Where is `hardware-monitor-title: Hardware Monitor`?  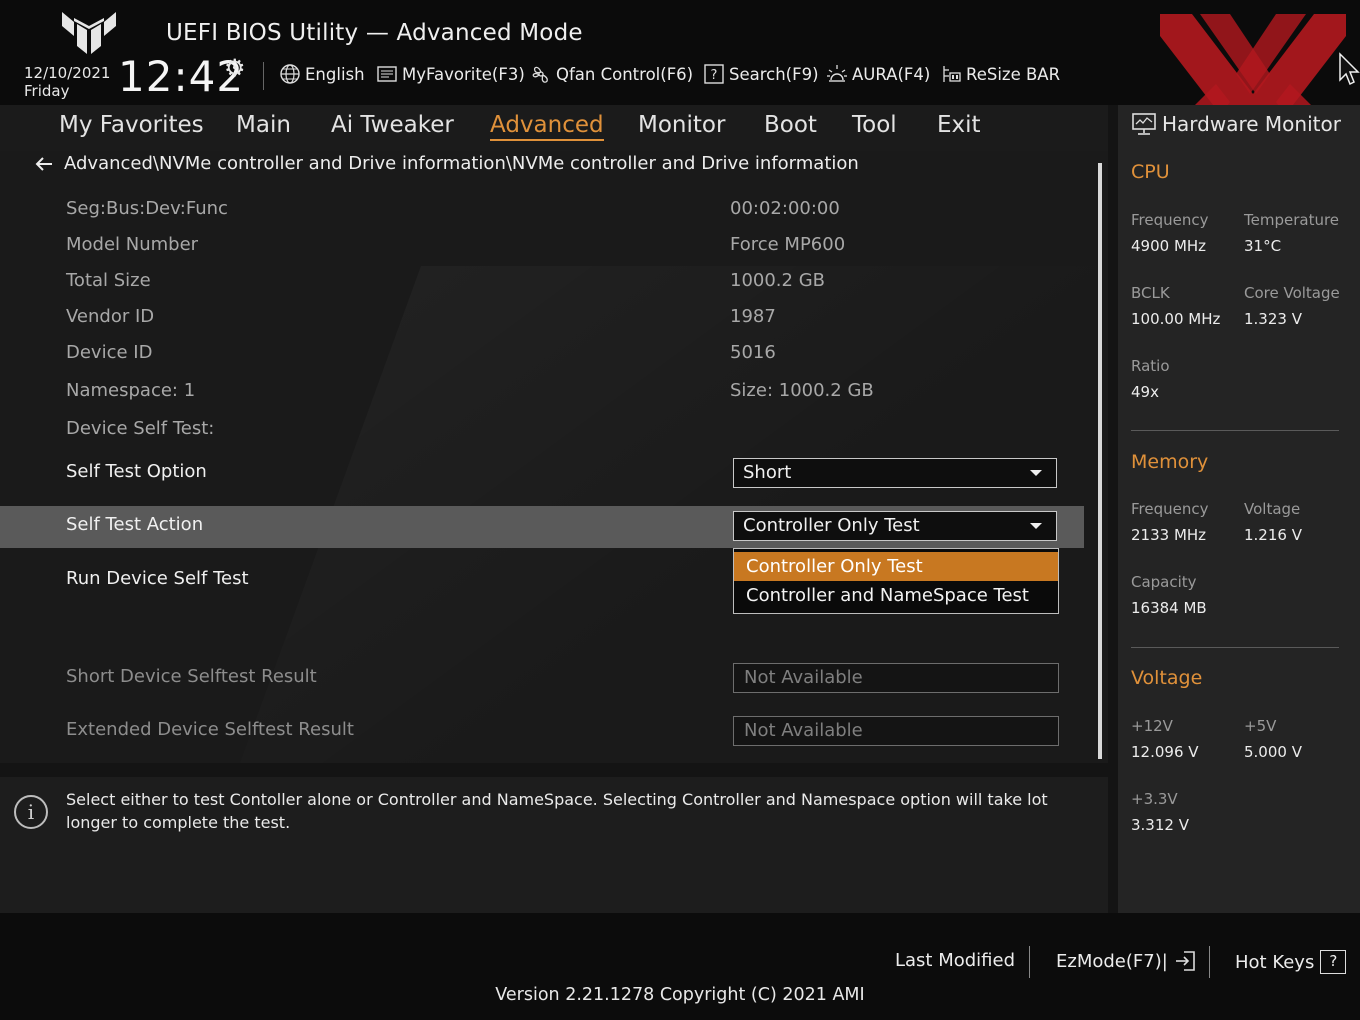
hardware-monitor-title: Hardware Monitor is located at coordinates (1236, 124).